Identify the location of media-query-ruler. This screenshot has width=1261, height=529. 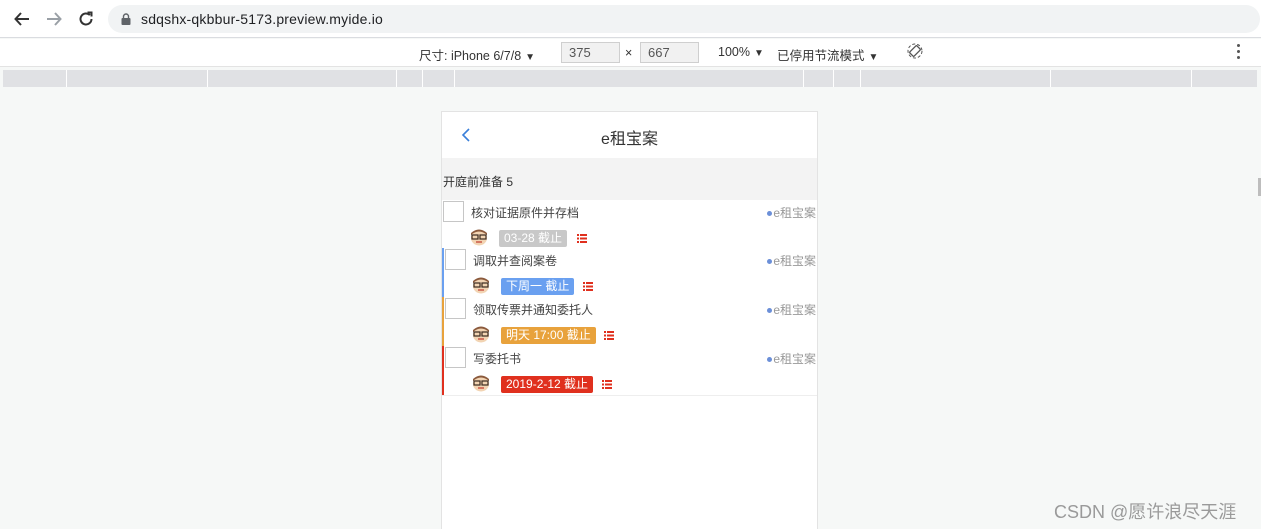
(630, 78).